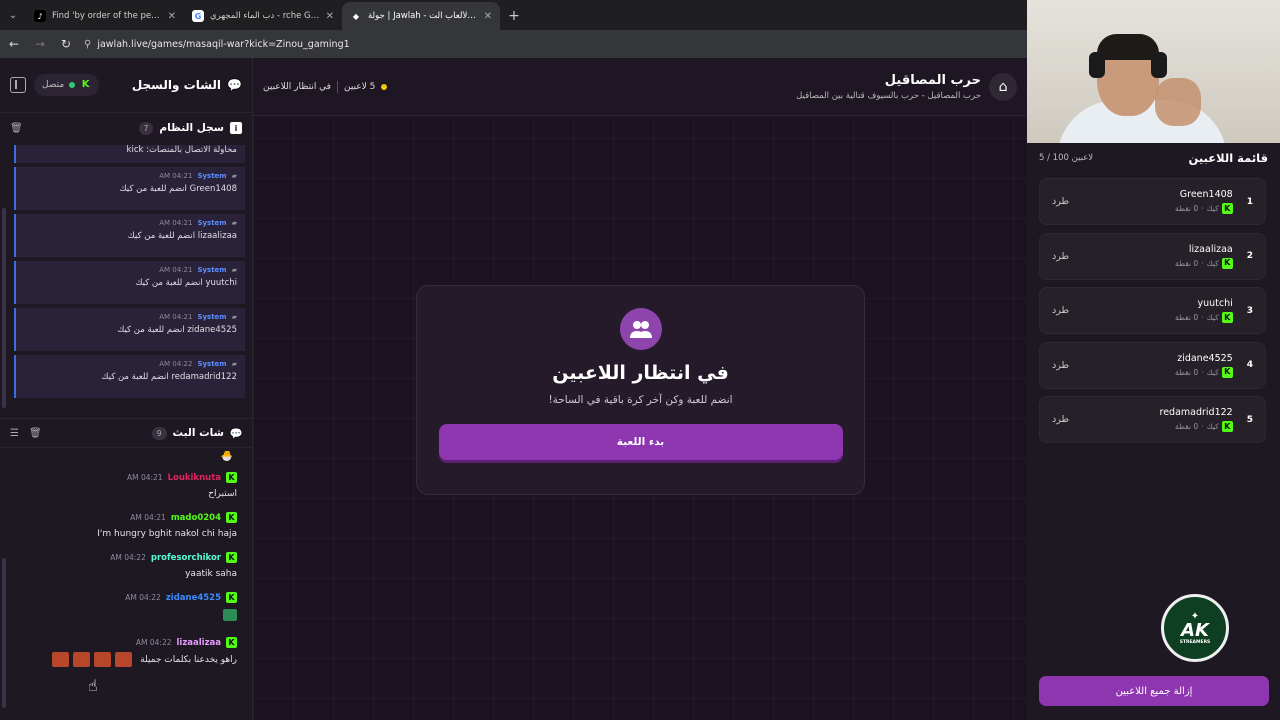 The height and width of the screenshot is (720, 1280). What do you see at coordinates (1154, 691) in the screenshot?
I see `remove-all-players-button: إزالة جميع اللاعبين` at bounding box center [1154, 691].